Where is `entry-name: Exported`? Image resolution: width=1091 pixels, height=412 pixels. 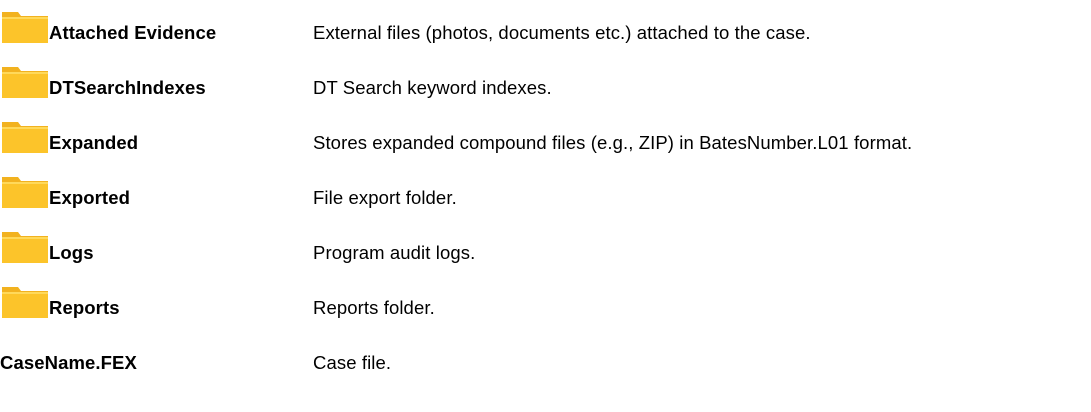
entry-name: Exported is located at coordinates (89, 197).